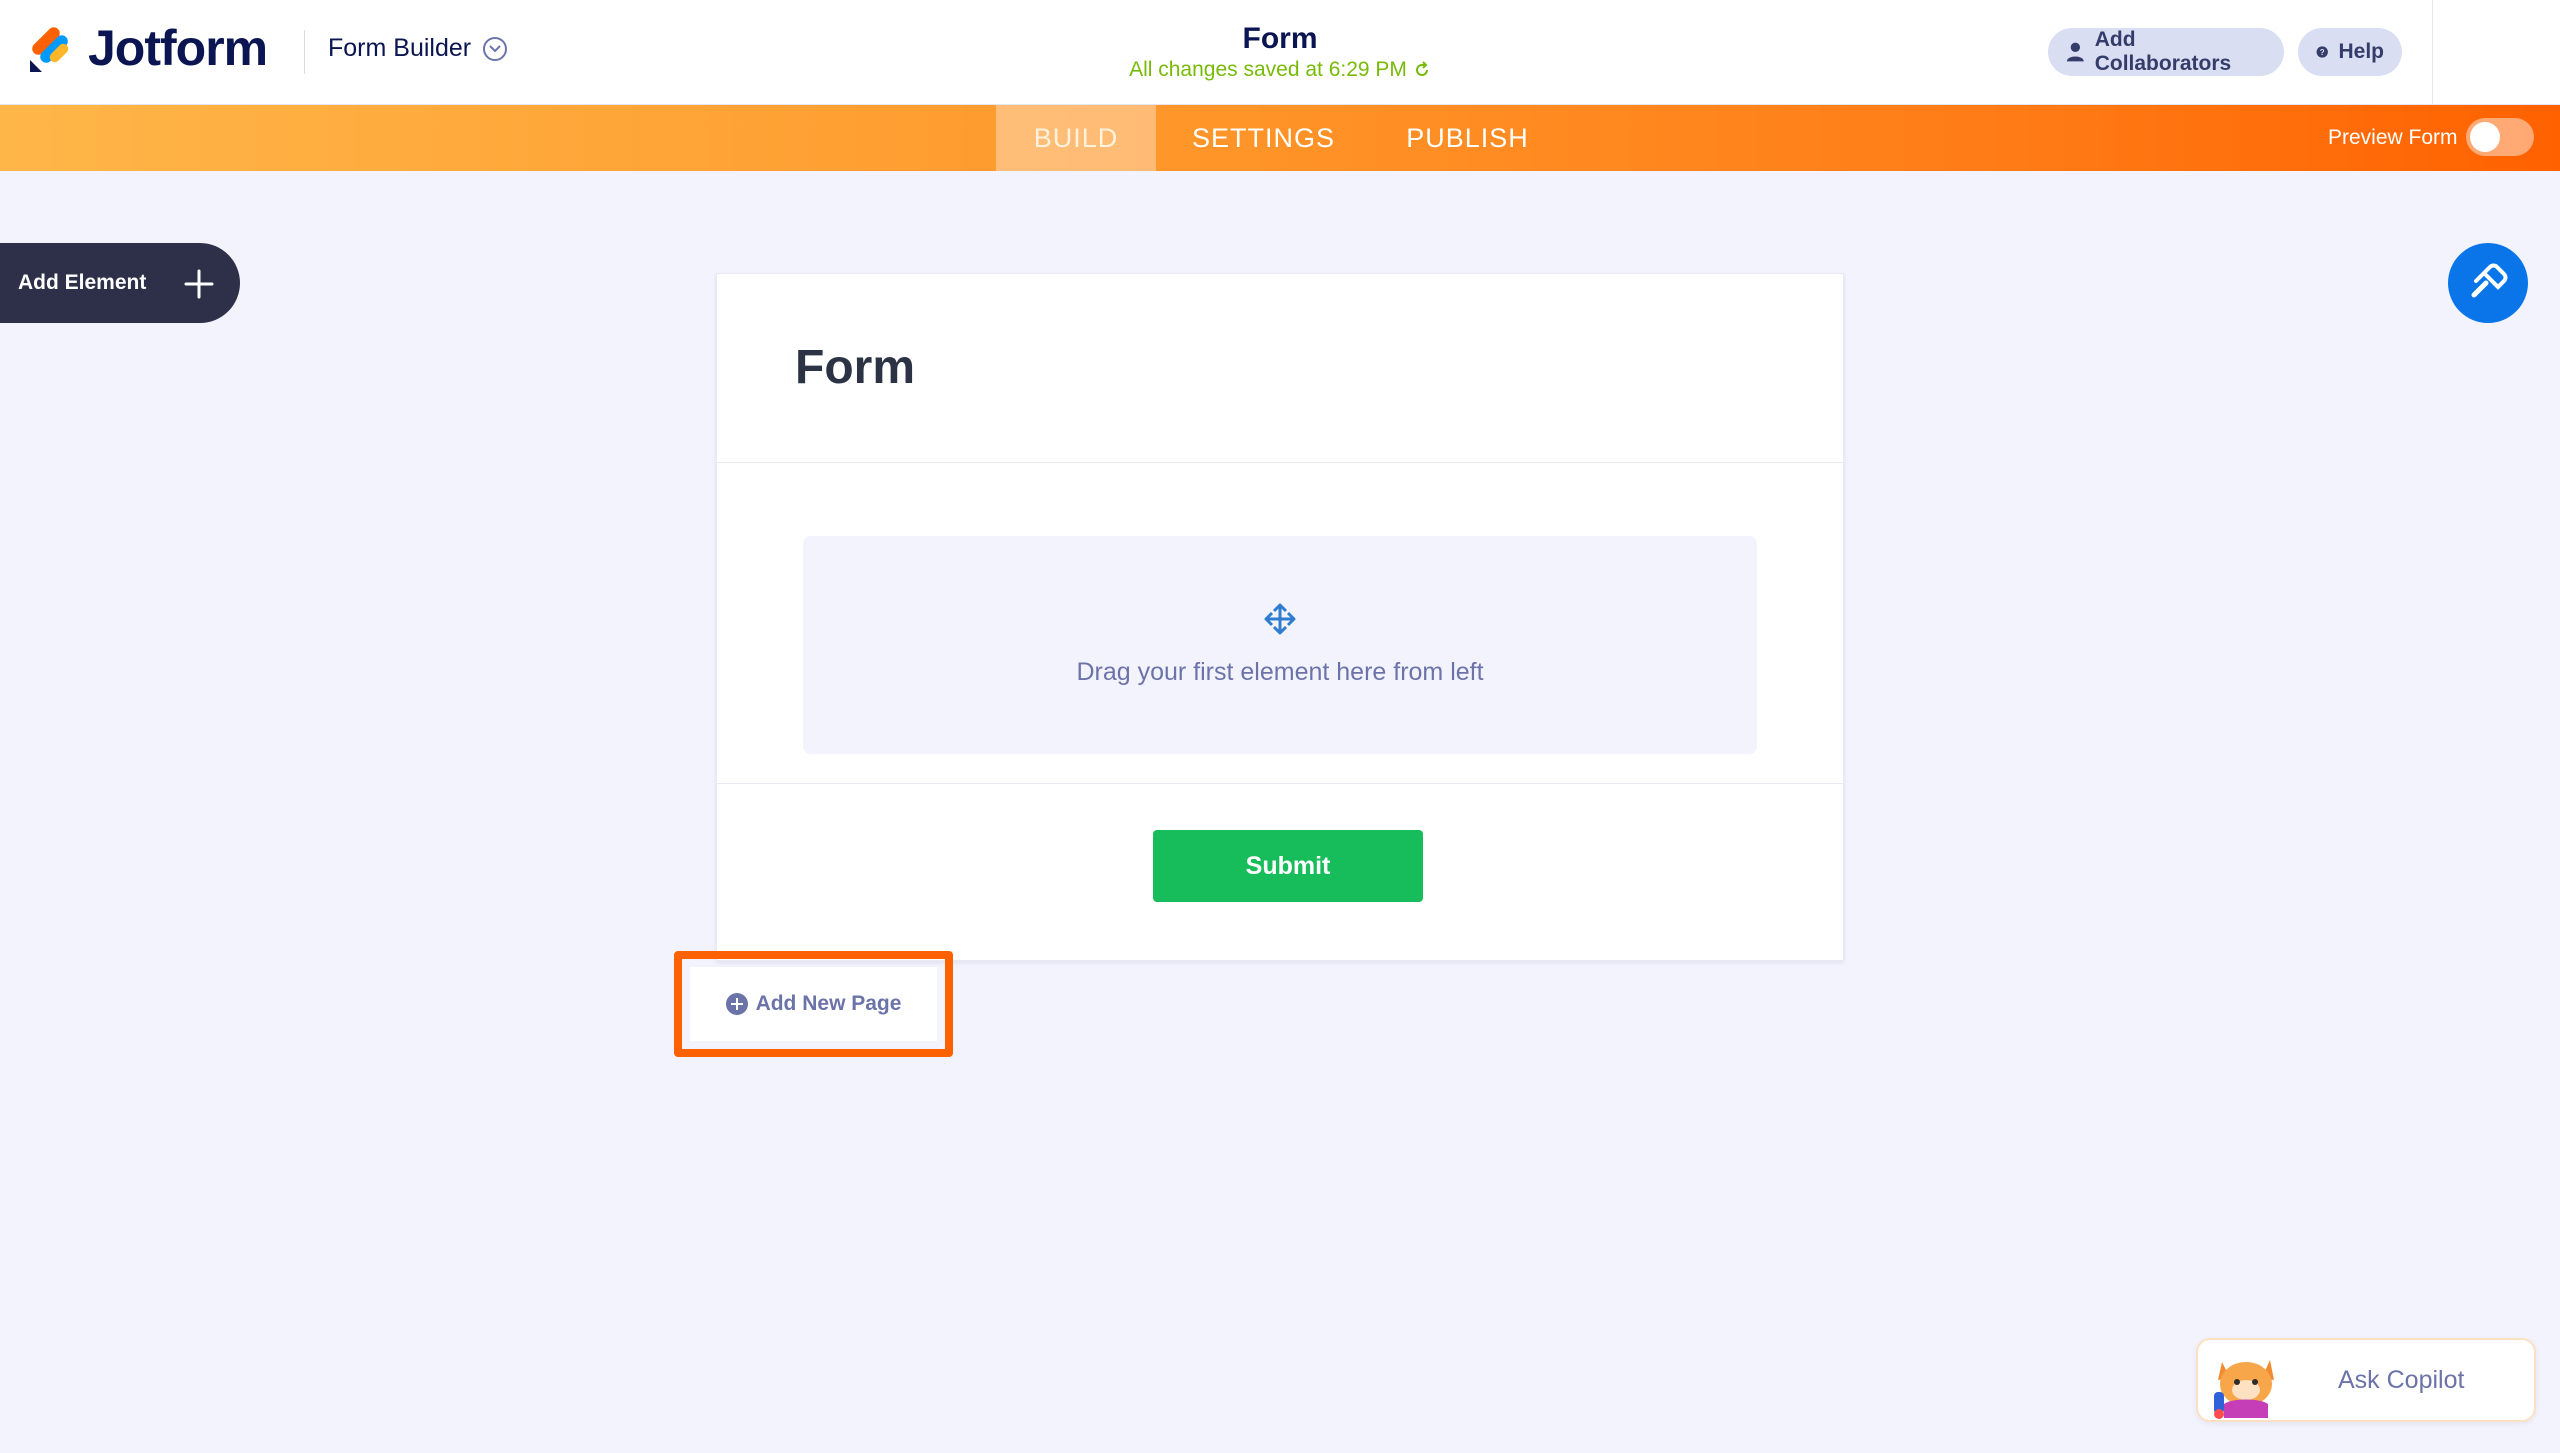 The width and height of the screenshot is (2560, 1453). Describe the element at coordinates (828, 1003) in the screenshot. I see `add-new-page-label: Add New Page` at that location.